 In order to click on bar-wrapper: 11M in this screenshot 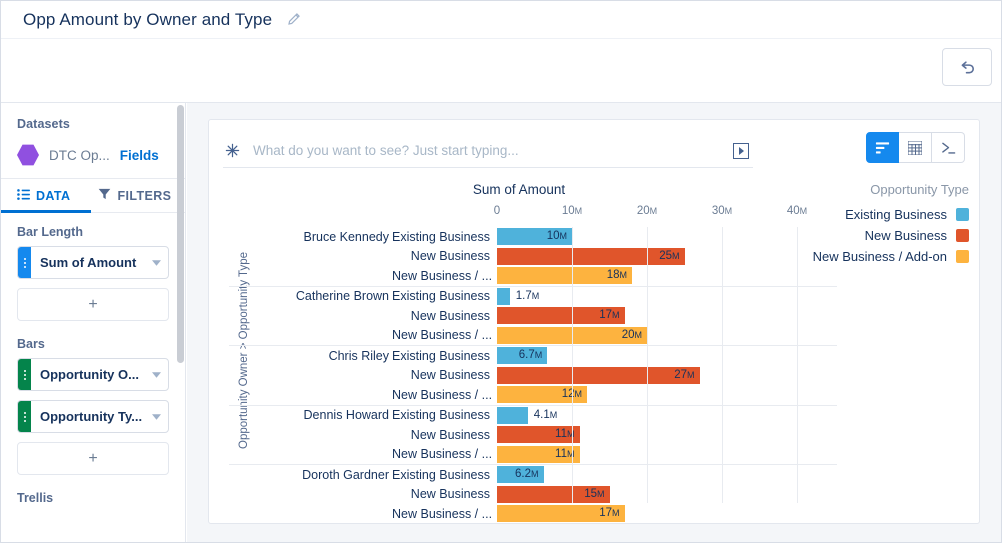, I will do `click(662, 434)`.